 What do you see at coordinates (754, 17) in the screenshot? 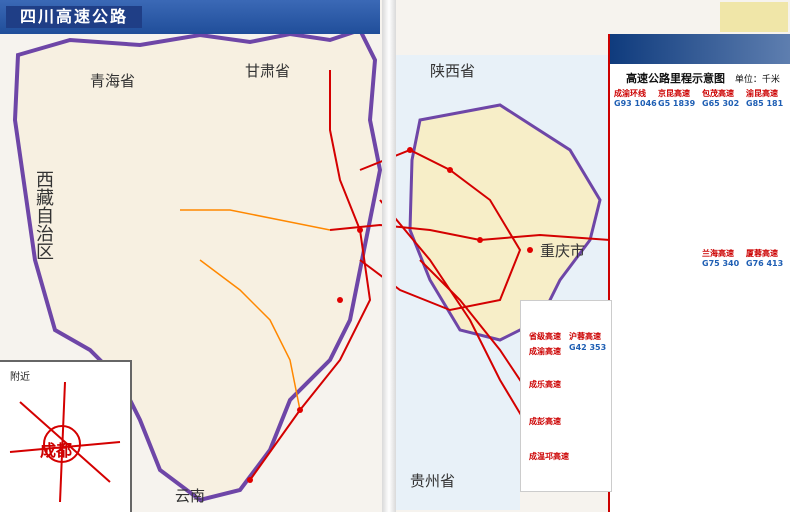
I see `china-mini-map` at bounding box center [754, 17].